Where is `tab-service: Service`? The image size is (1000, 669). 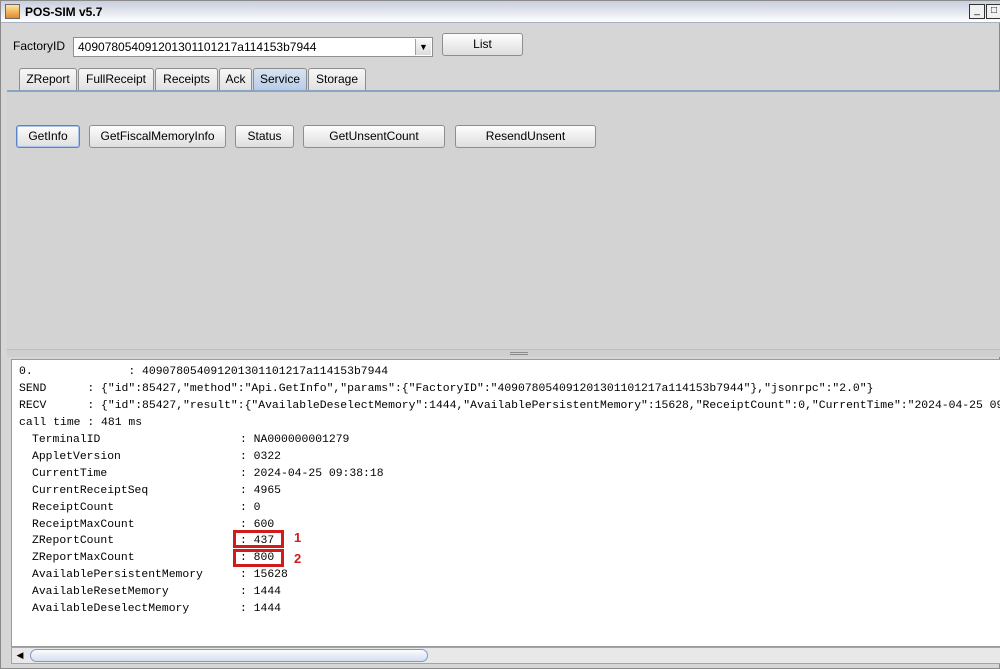 tab-service: Service is located at coordinates (280, 79).